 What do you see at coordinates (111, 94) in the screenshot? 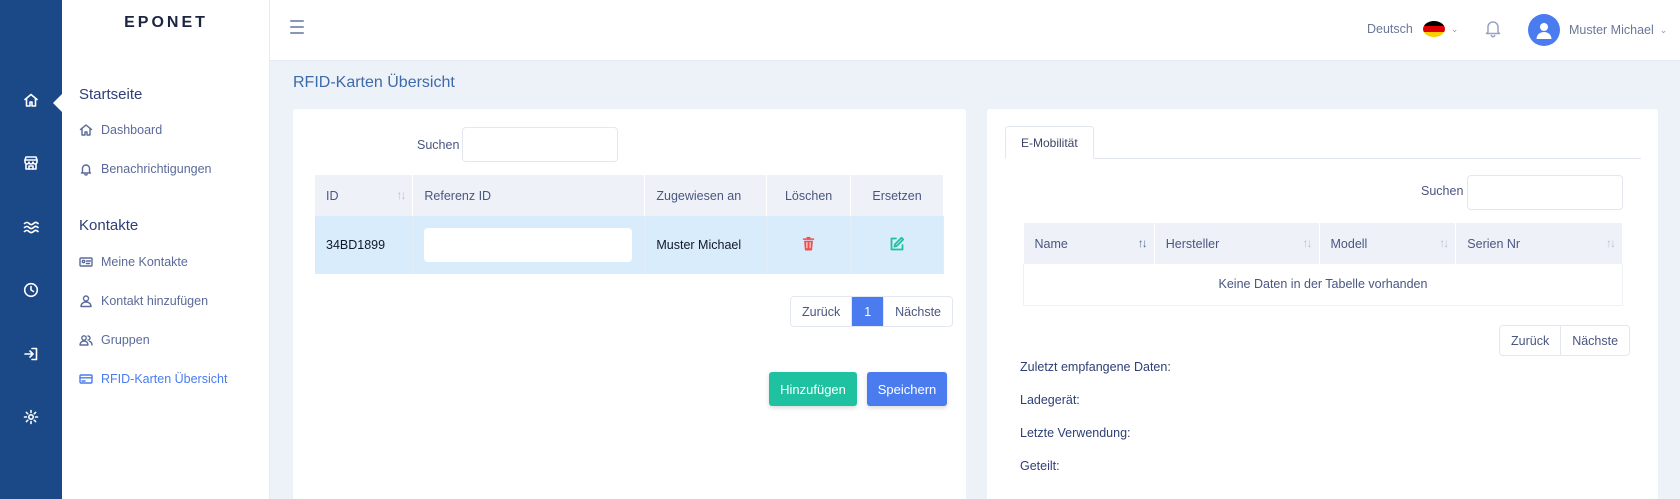
I see `sidebar-group-title: Startseite` at bounding box center [111, 94].